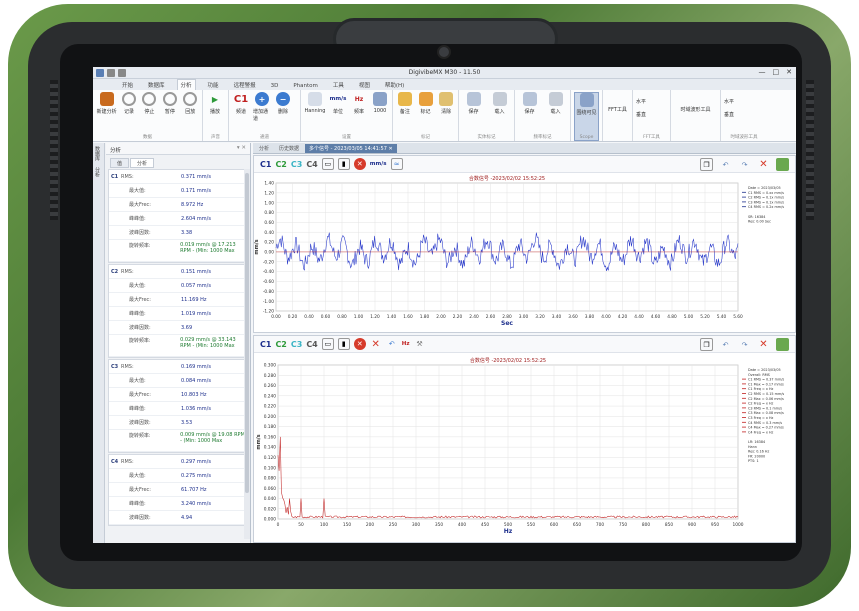 The image size is (859, 611). I want to click on legend-entry: C4 RMS = 0.2x mm/s, so click(766, 207).